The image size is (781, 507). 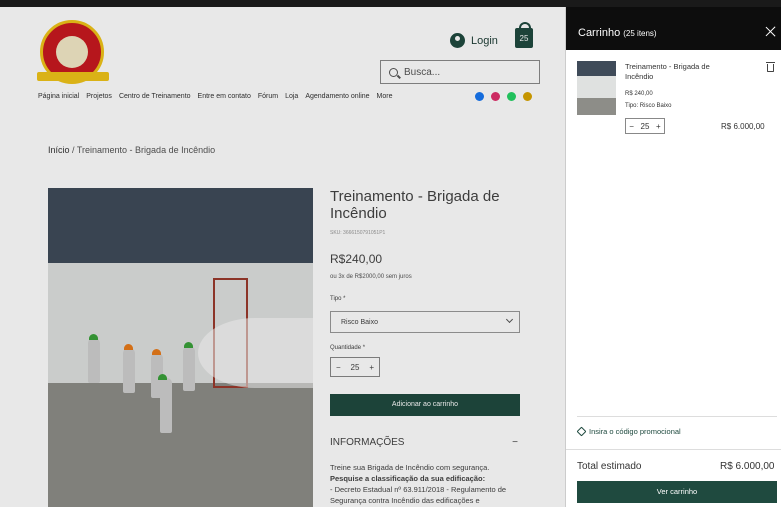 I want to click on promo-code-link: Insira o código promocional, so click(x=628, y=431).